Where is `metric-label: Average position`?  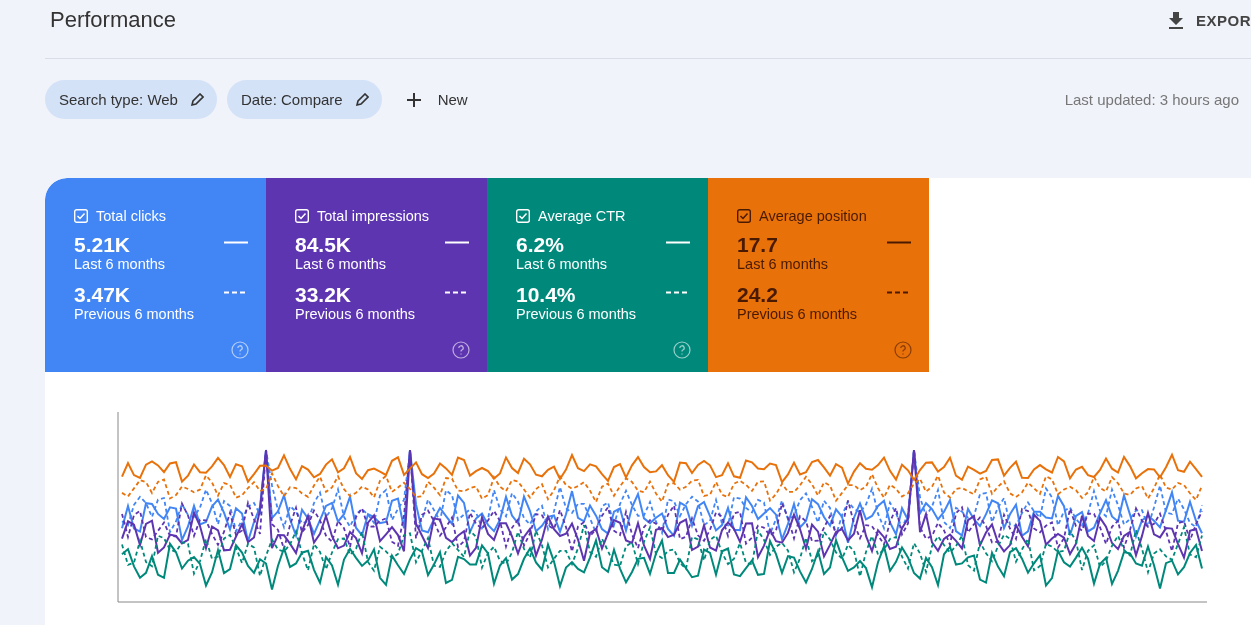
metric-label: Average position is located at coordinates (813, 216).